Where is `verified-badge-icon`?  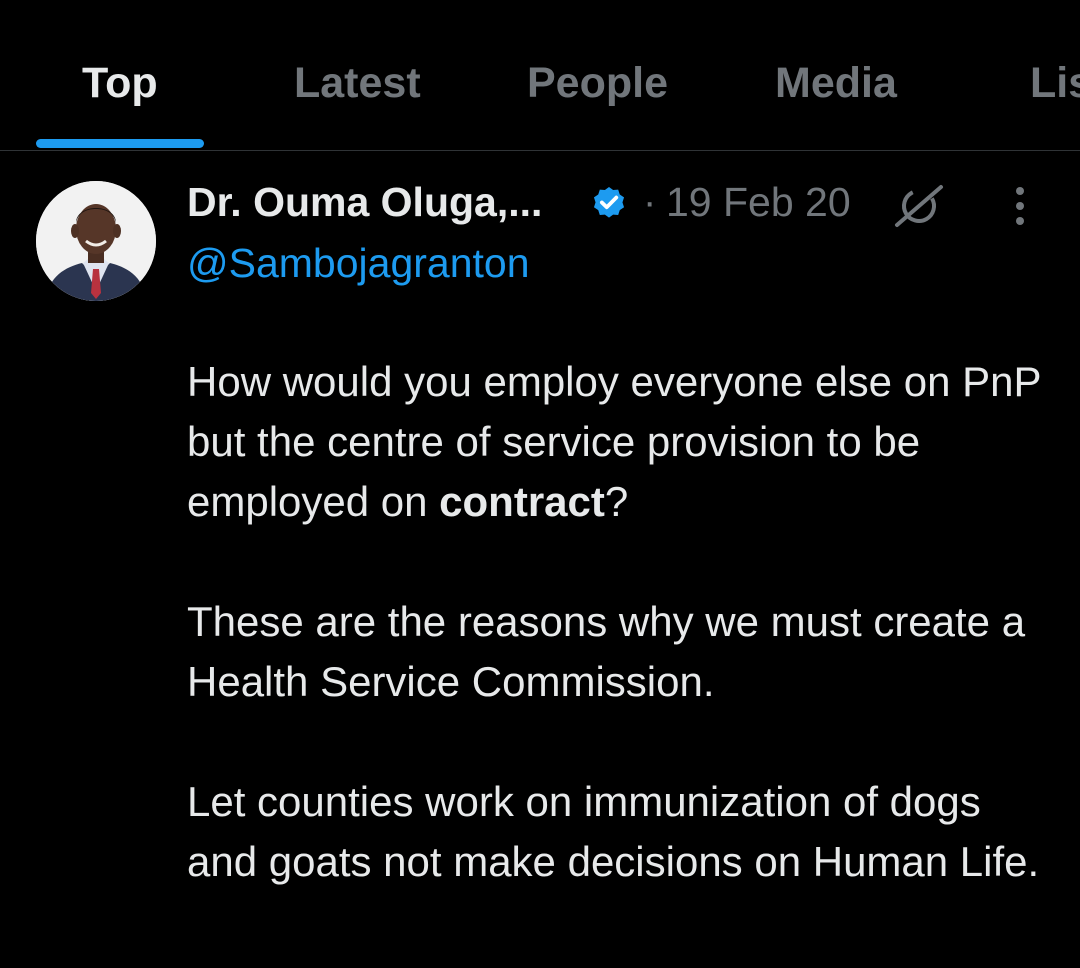 verified-badge-icon is located at coordinates (609, 202).